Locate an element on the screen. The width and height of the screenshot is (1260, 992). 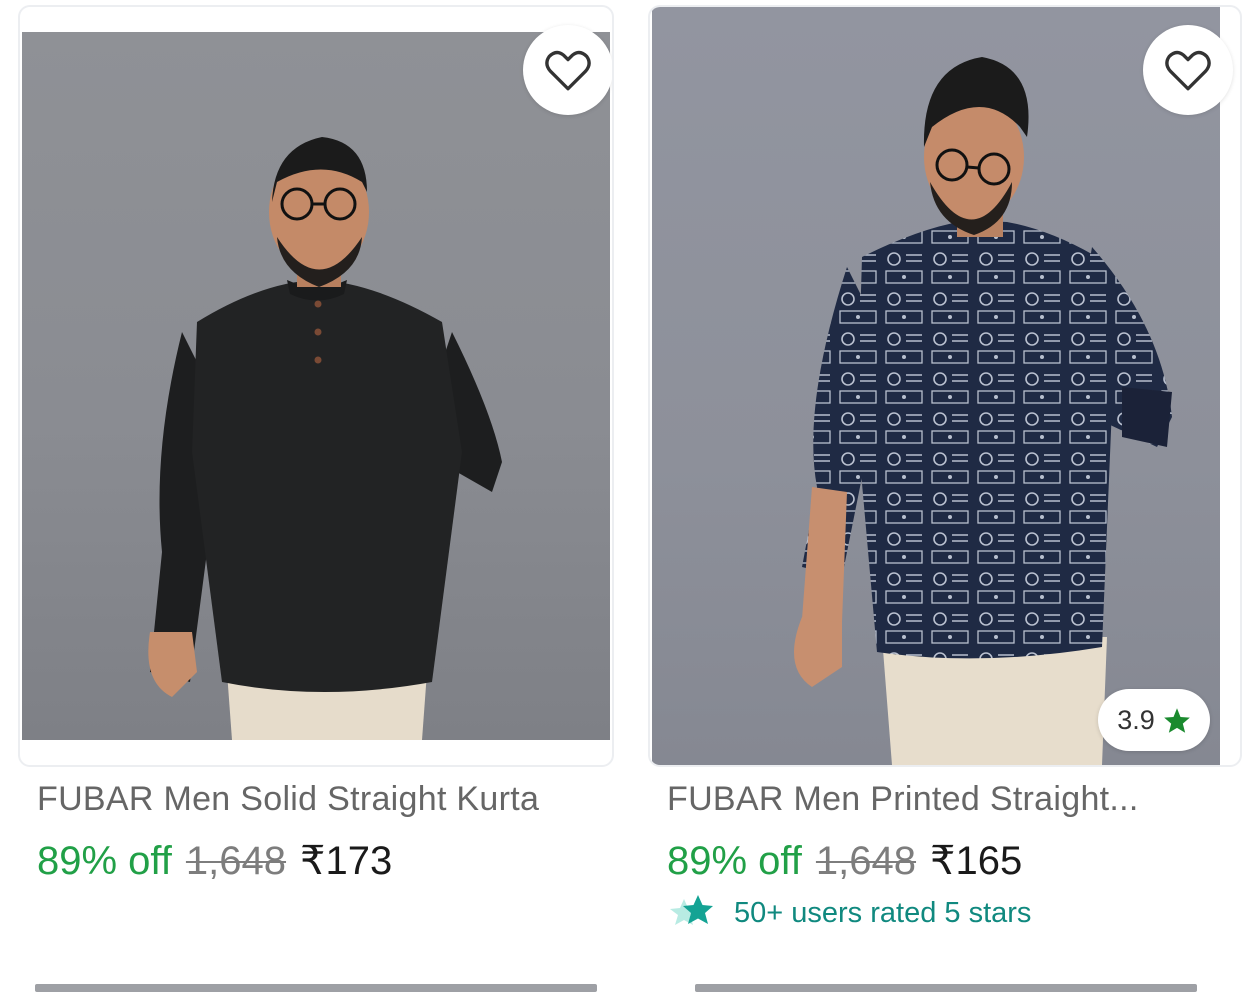
price-row: 89% off 1,648 ₹165 is located at coordinates (844, 861).